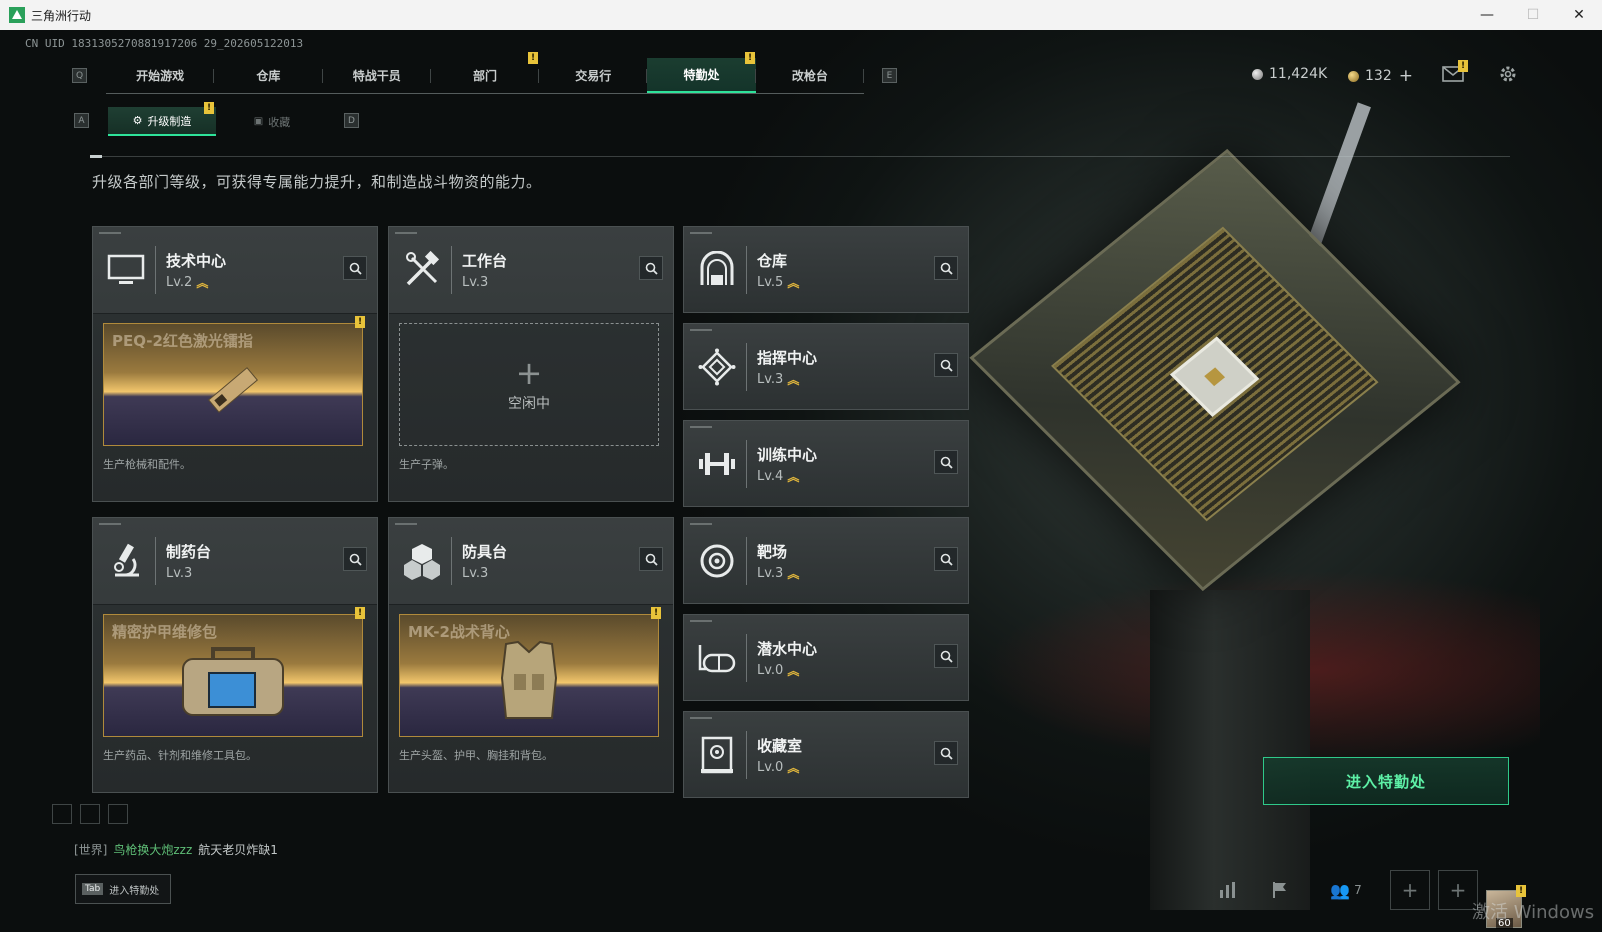 The image size is (1602, 932). Describe the element at coordinates (426, 464) in the screenshot. I see `production-description: 生产子弹。` at that location.